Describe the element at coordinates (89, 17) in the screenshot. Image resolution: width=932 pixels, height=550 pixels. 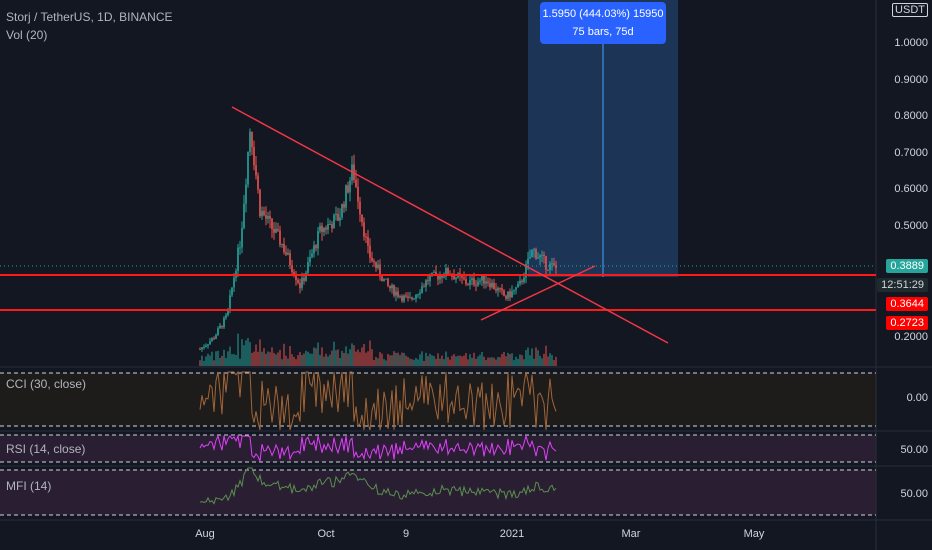
I see `symbol-legend: Storj / TetherUS, 1D, BINANCE` at that location.